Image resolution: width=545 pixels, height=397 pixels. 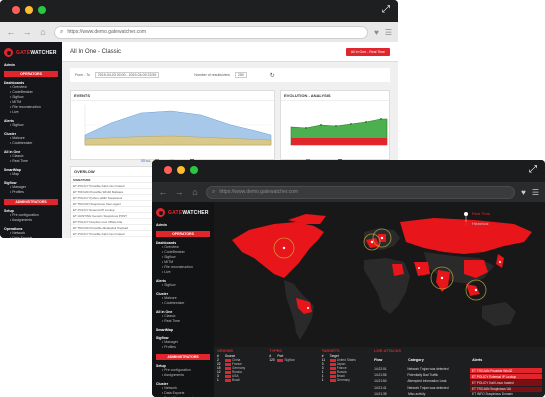 What do you see at coordinates (339, 141) in the screenshot?
I see `threat-area` at bounding box center [339, 141].